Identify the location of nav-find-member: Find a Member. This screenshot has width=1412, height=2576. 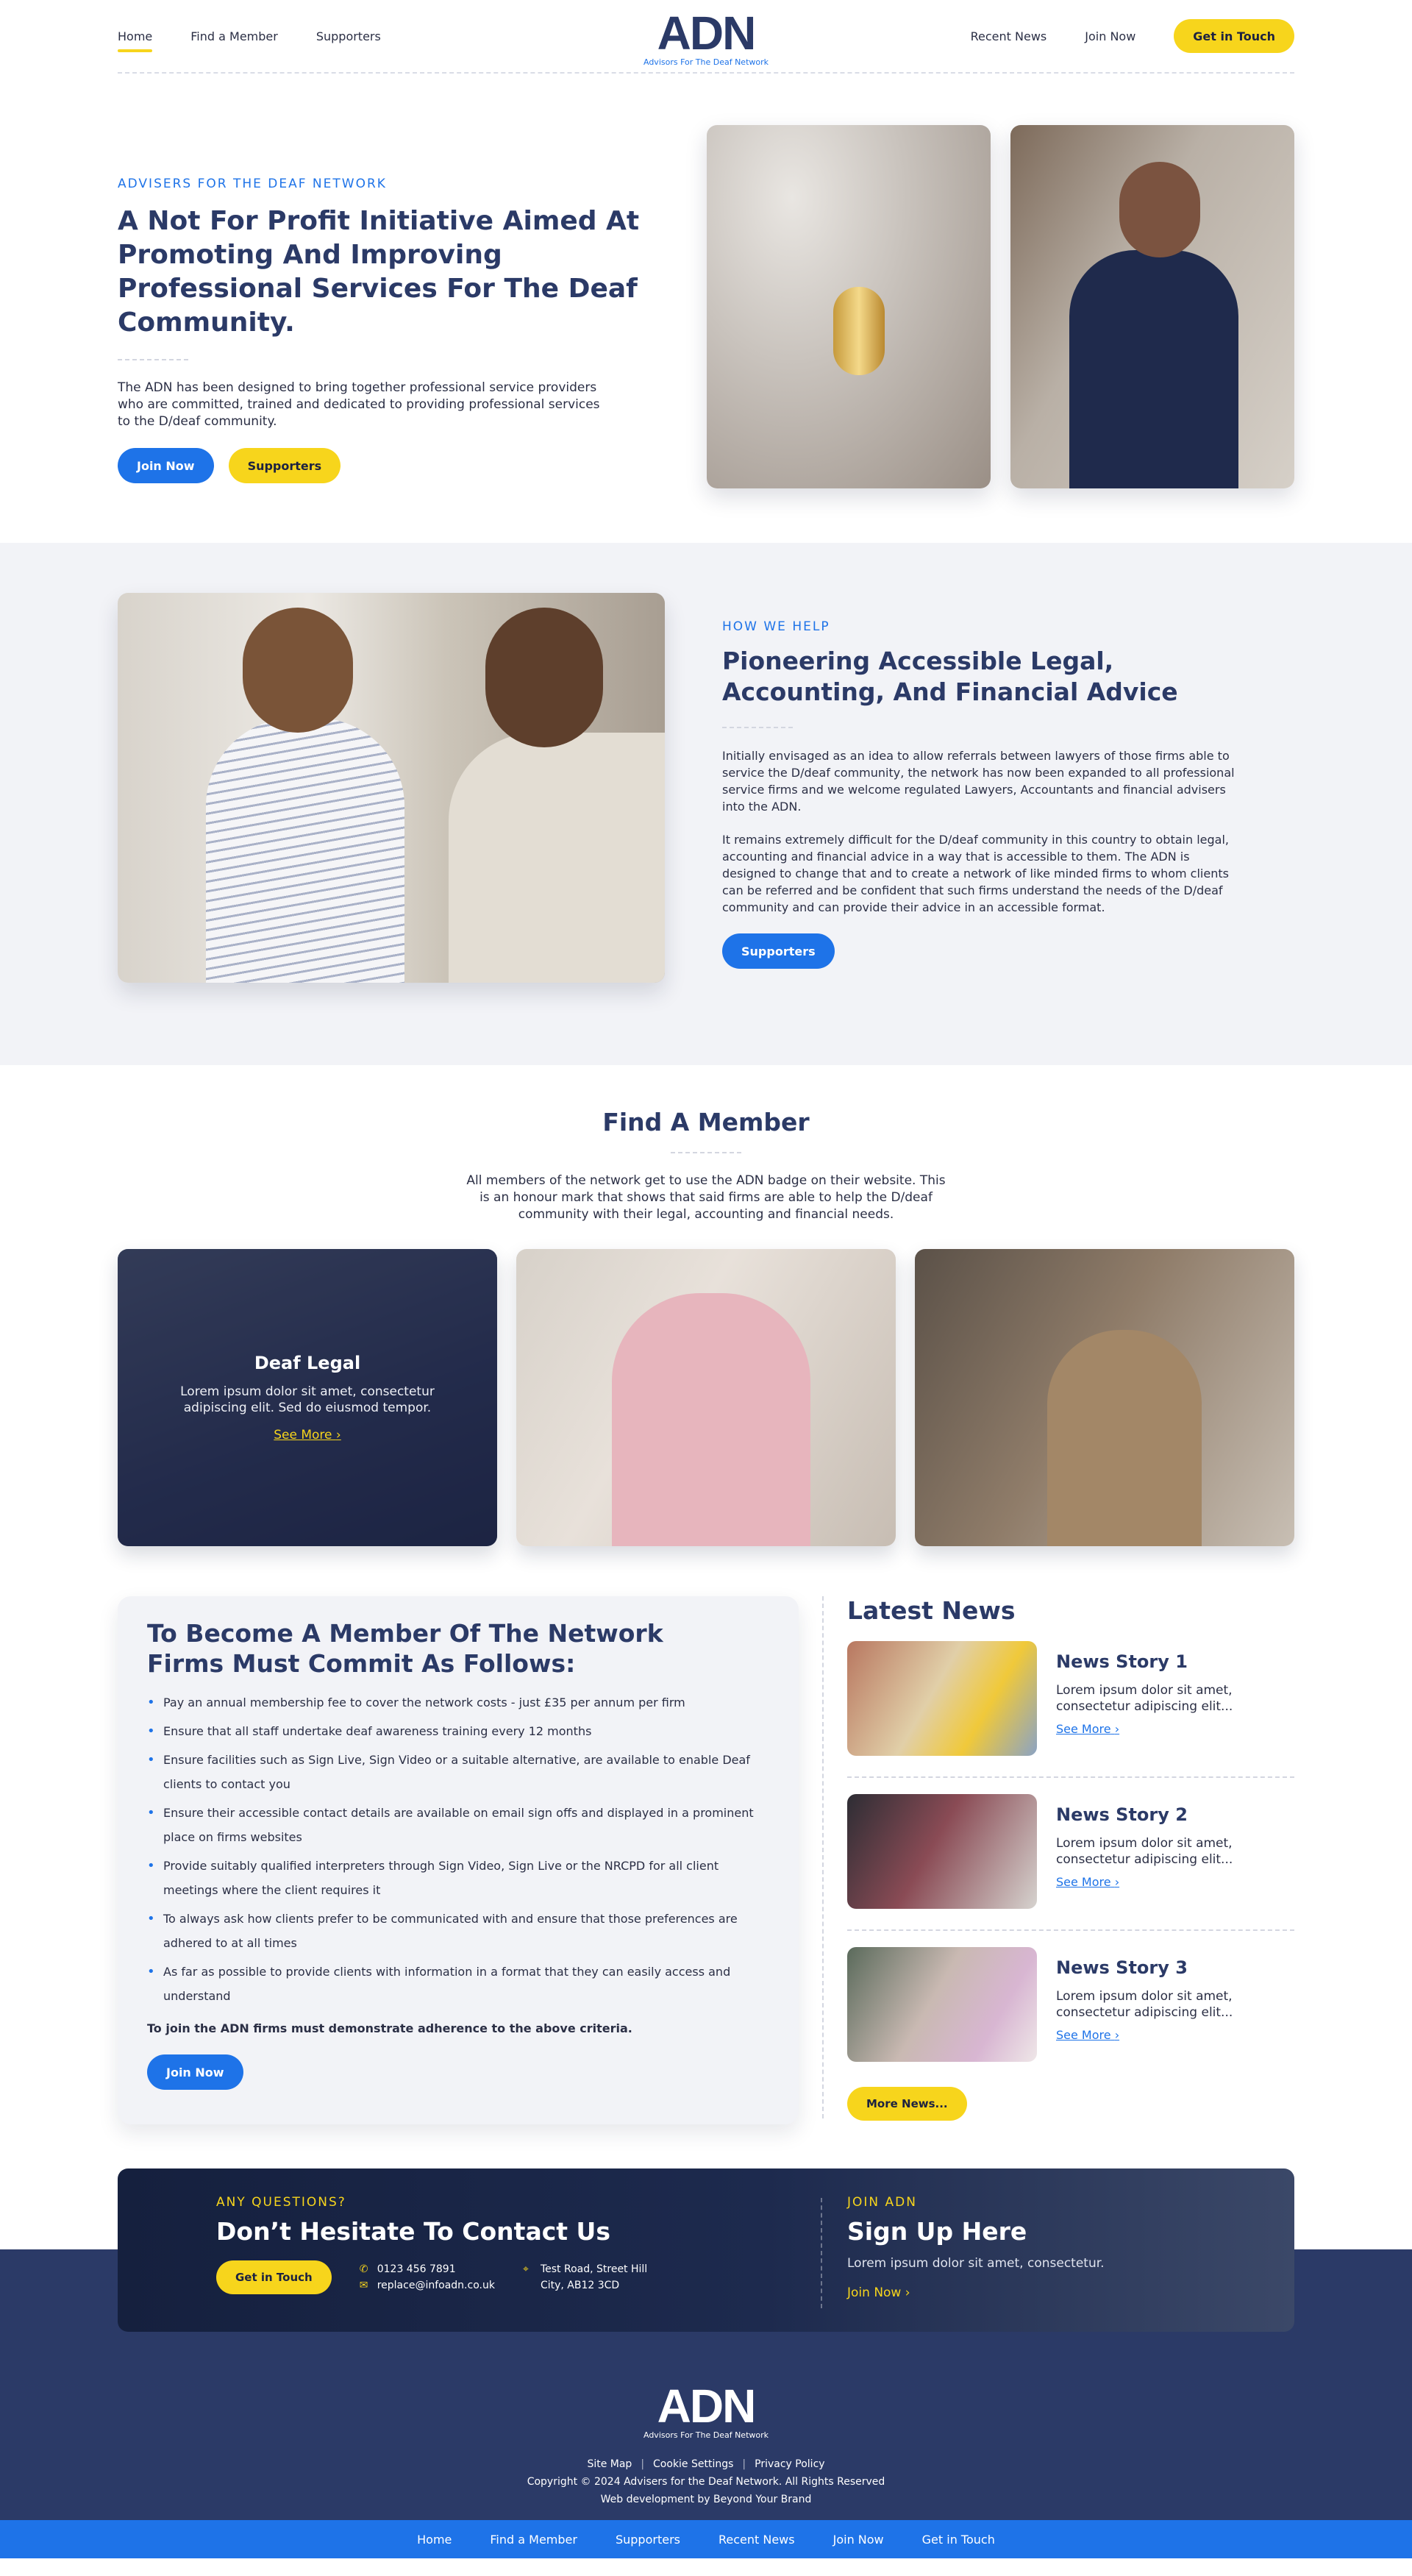
(234, 36).